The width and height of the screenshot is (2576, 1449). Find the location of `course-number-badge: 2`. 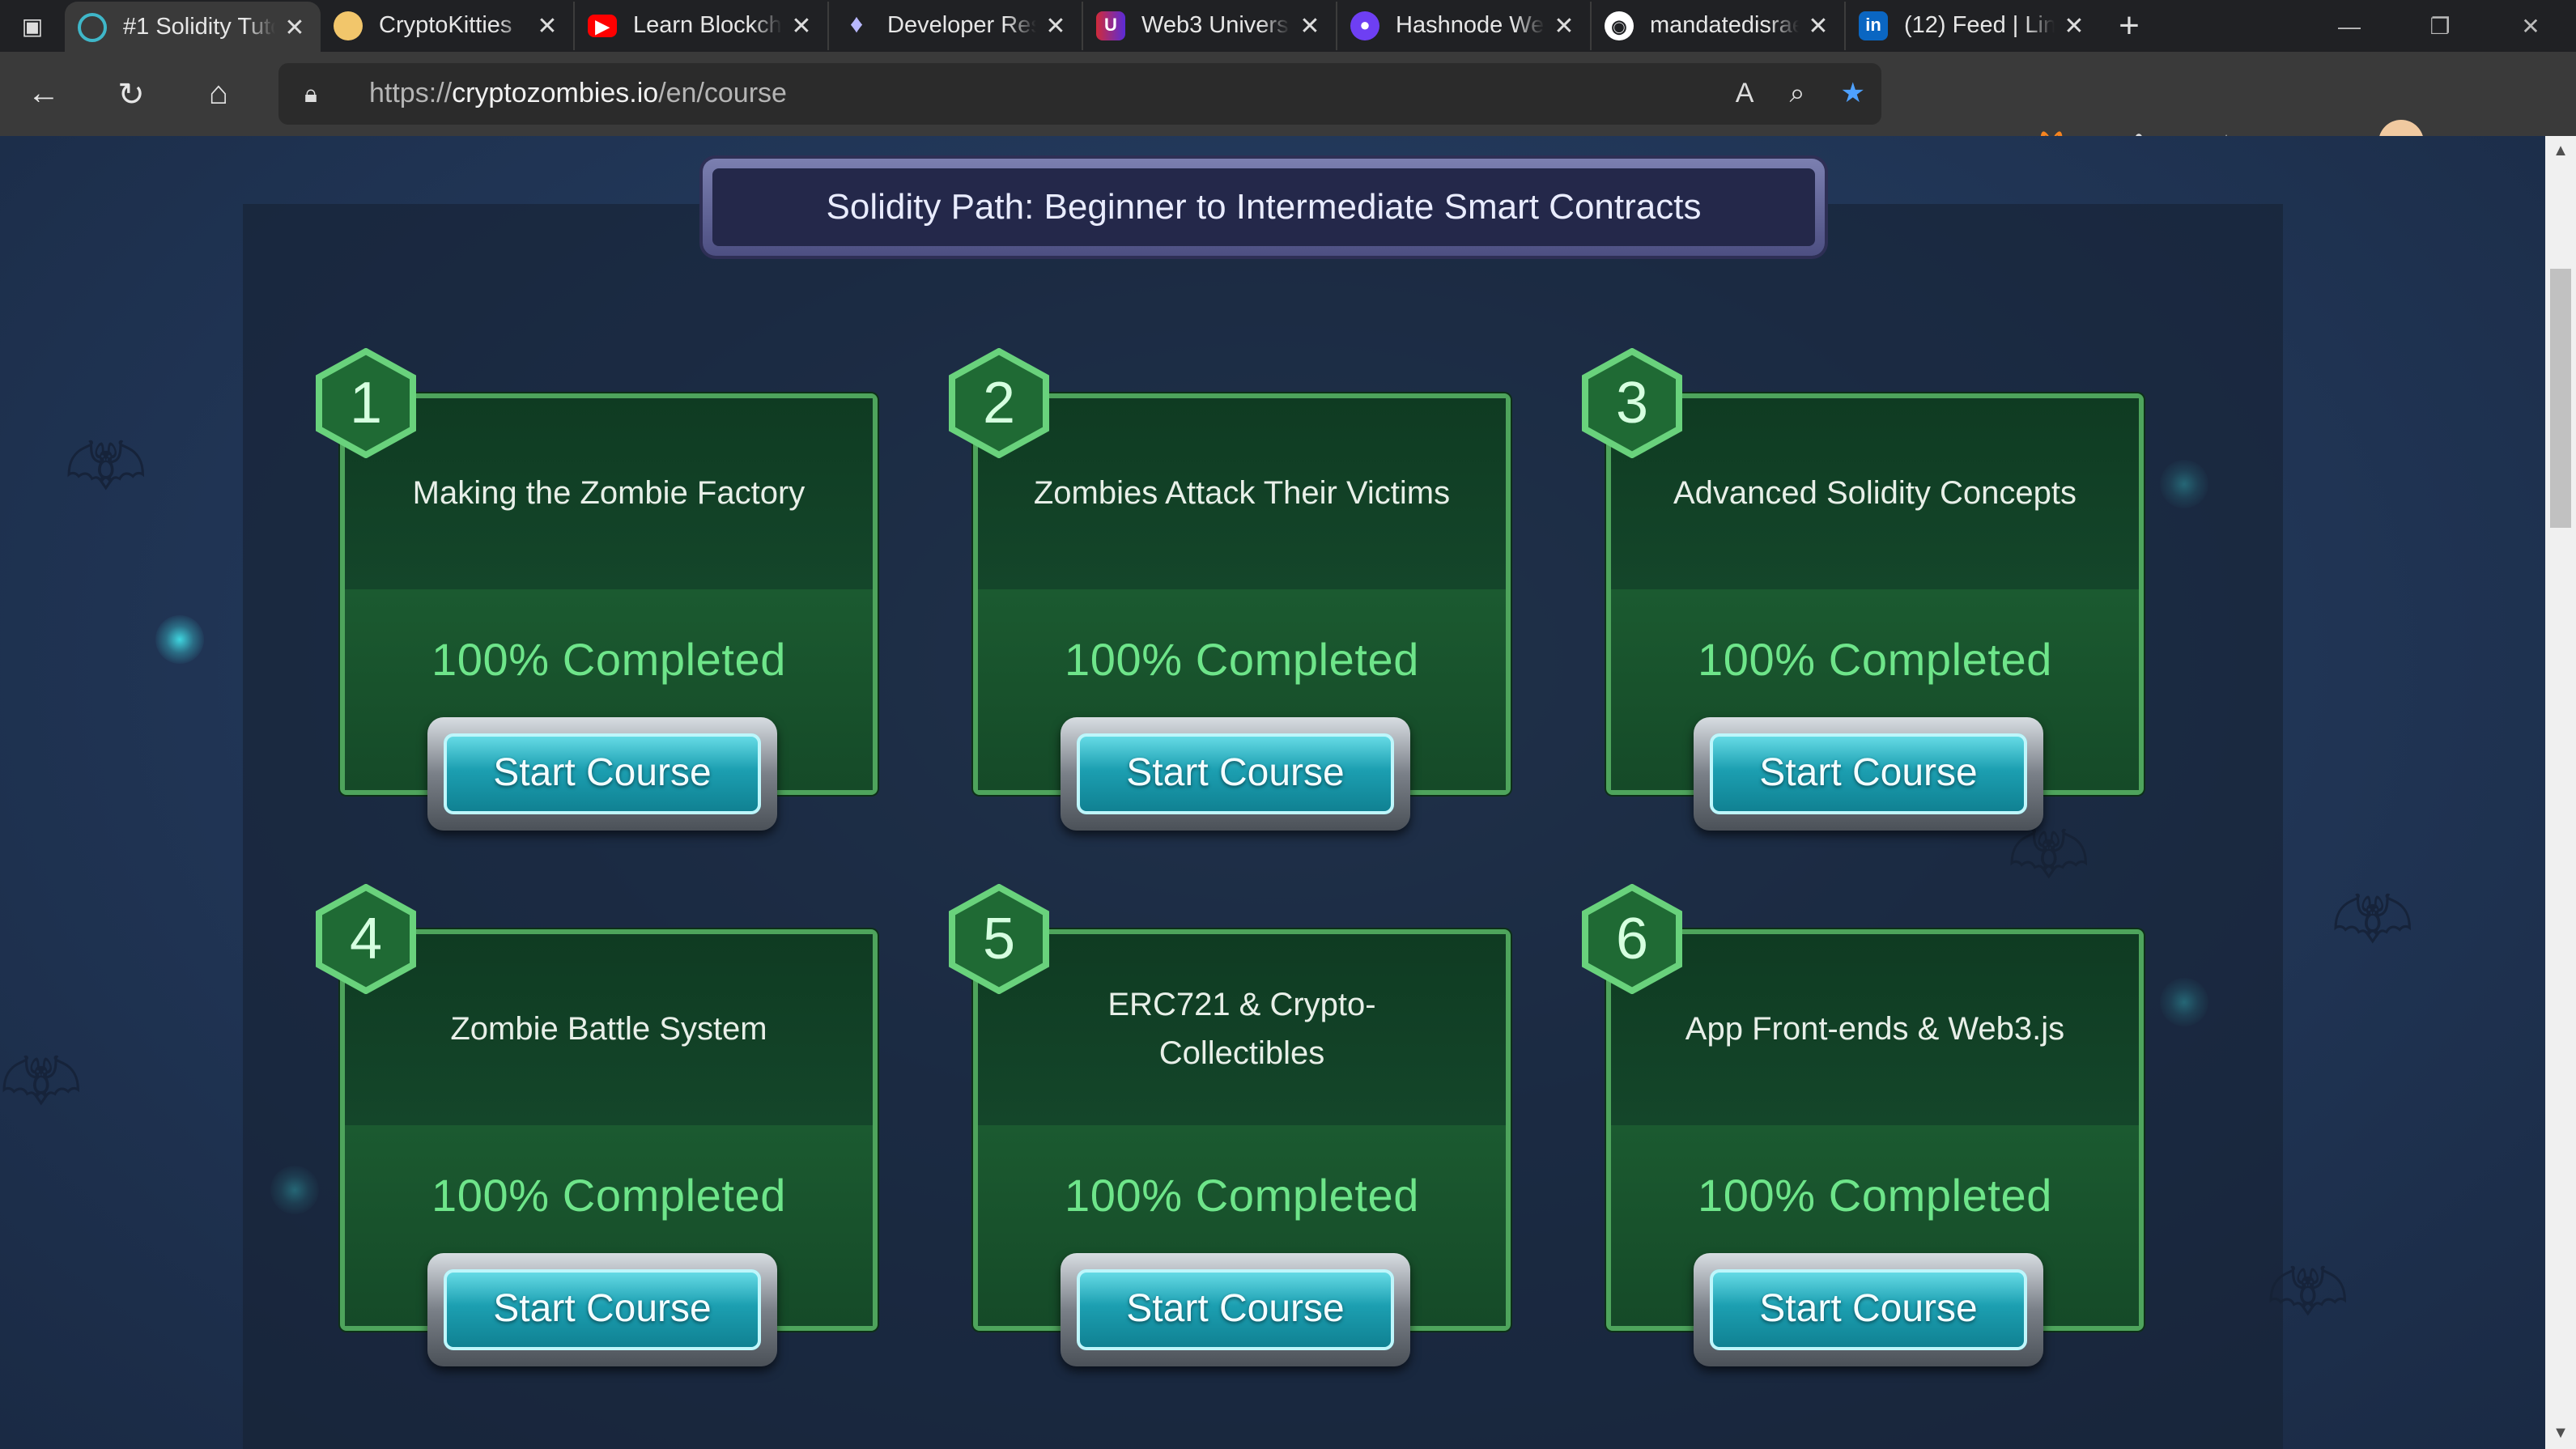

course-number-badge: 2 is located at coordinates (999, 403).